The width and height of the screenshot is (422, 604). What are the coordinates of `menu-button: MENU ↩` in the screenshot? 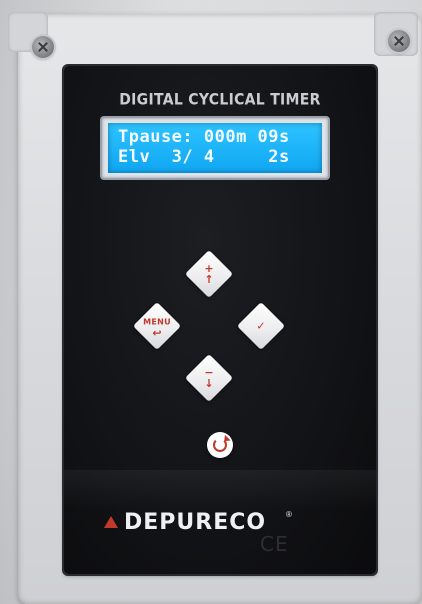 It's located at (157, 326).